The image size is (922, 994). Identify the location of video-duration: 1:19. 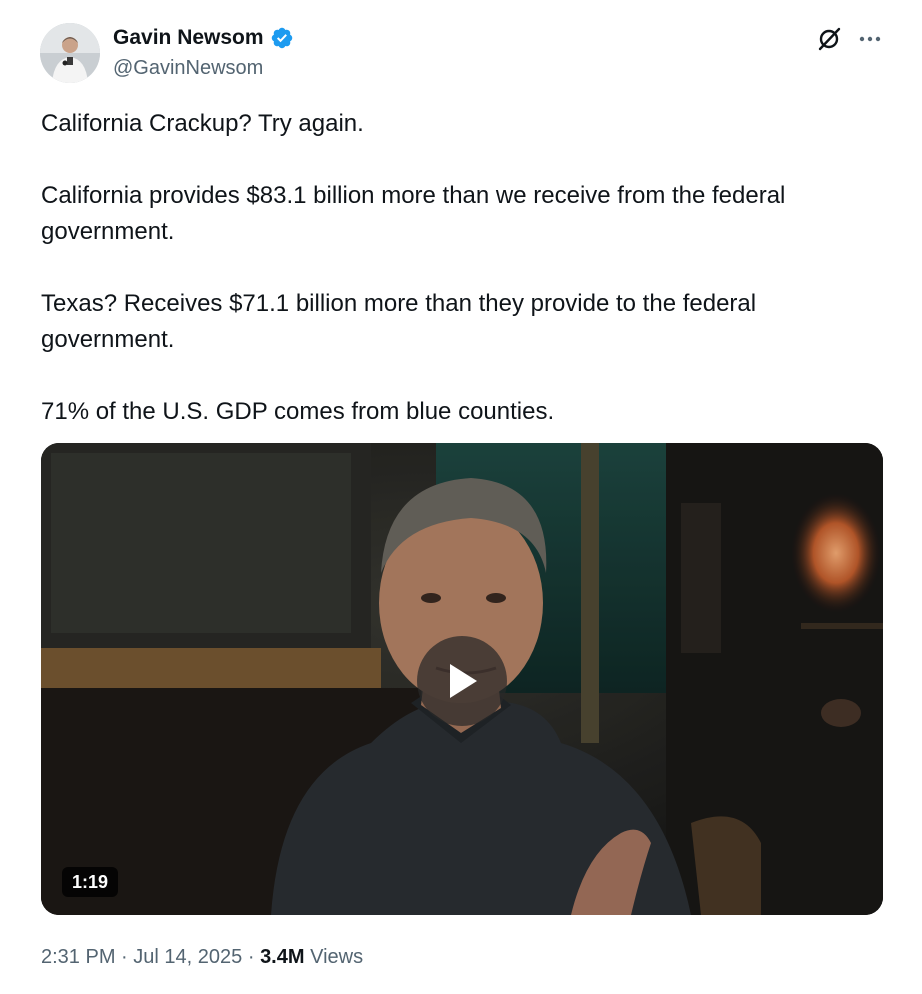
(90, 882).